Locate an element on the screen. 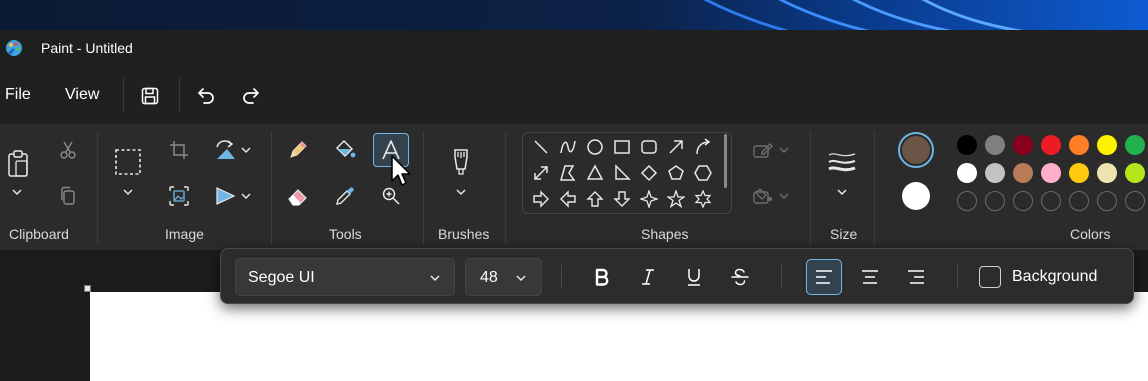  menu-view: View is located at coordinates (82, 95).